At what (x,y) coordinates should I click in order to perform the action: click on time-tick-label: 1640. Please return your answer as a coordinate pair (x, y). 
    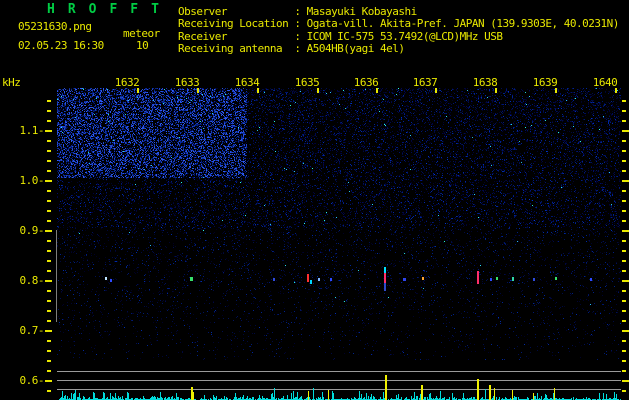
    Looking at the image, I should click on (605, 82).